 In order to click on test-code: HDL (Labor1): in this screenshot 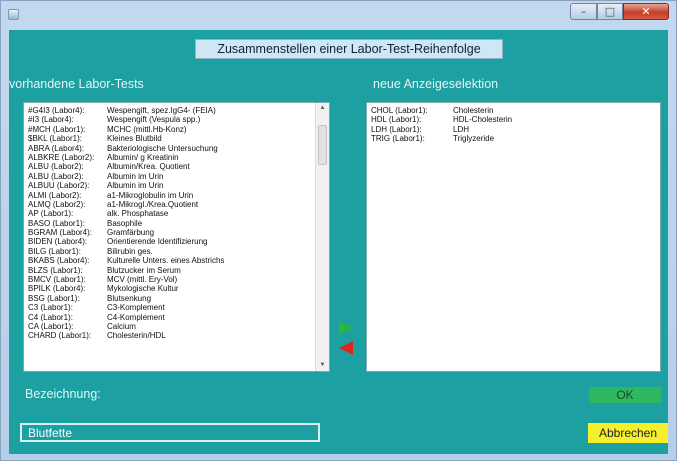, I will do `click(396, 120)`.